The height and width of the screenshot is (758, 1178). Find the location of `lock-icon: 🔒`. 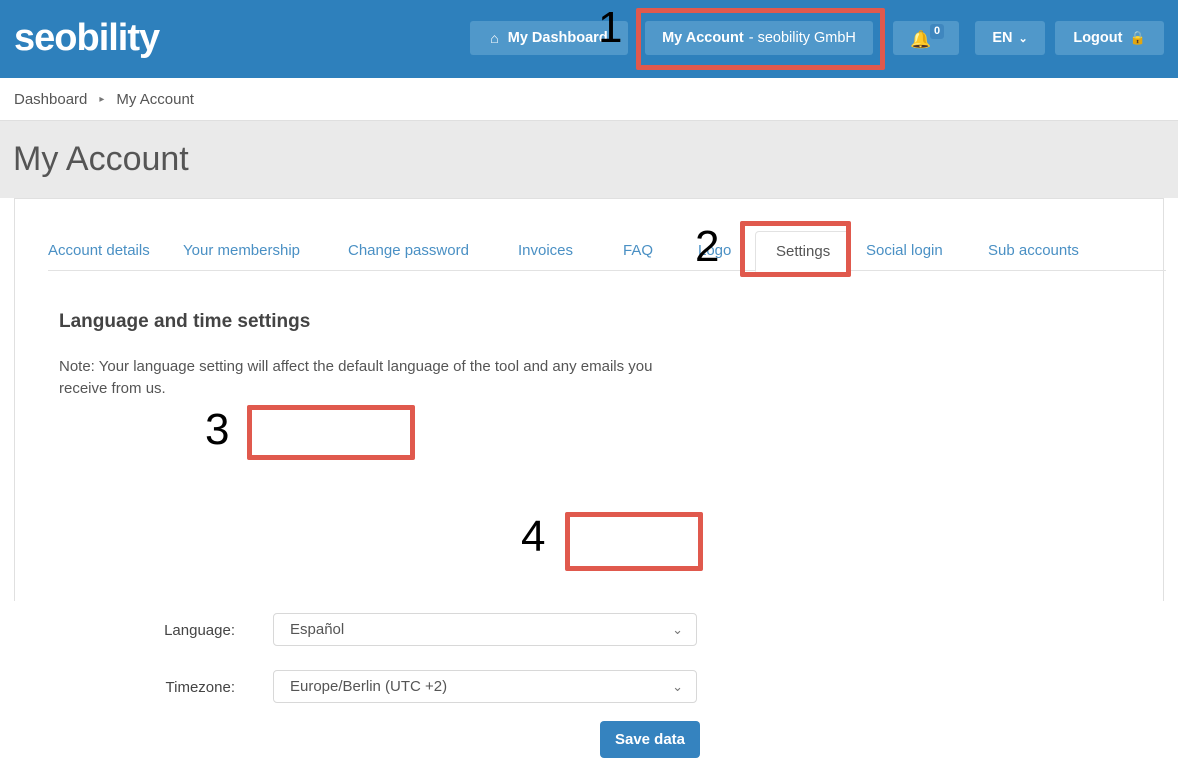

lock-icon: 🔒 is located at coordinates (1137, 37).